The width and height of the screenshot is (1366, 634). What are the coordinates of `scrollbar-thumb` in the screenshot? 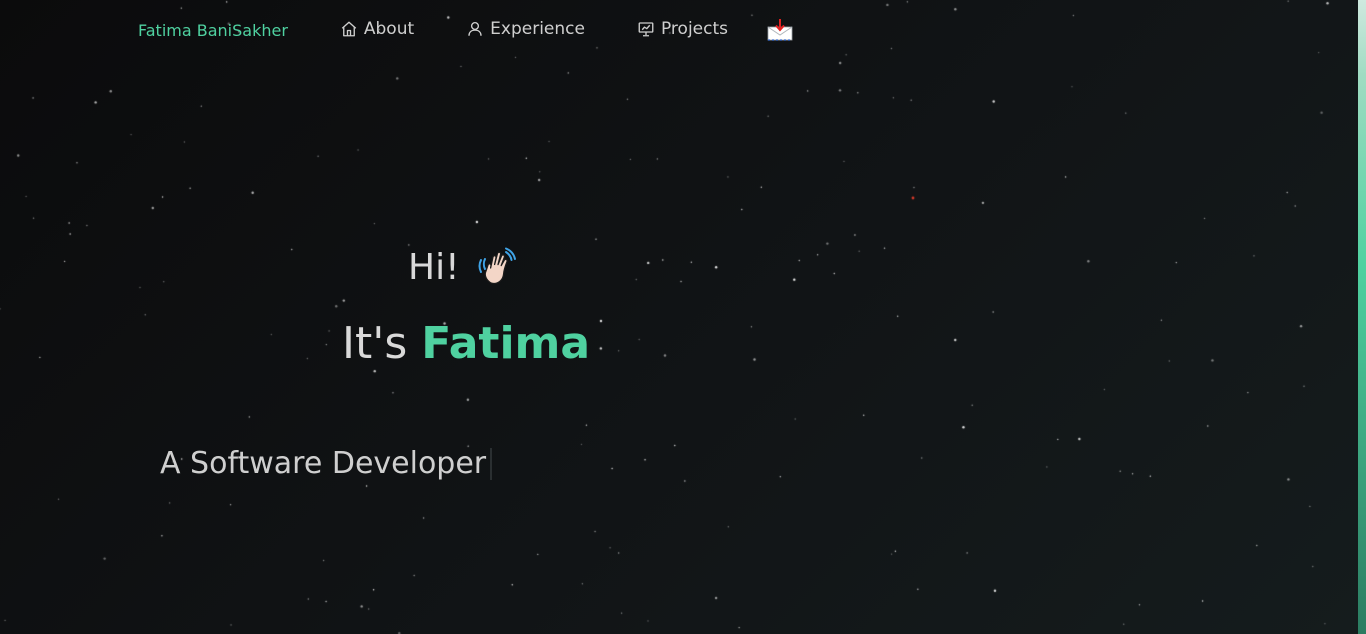 It's located at (1362, 317).